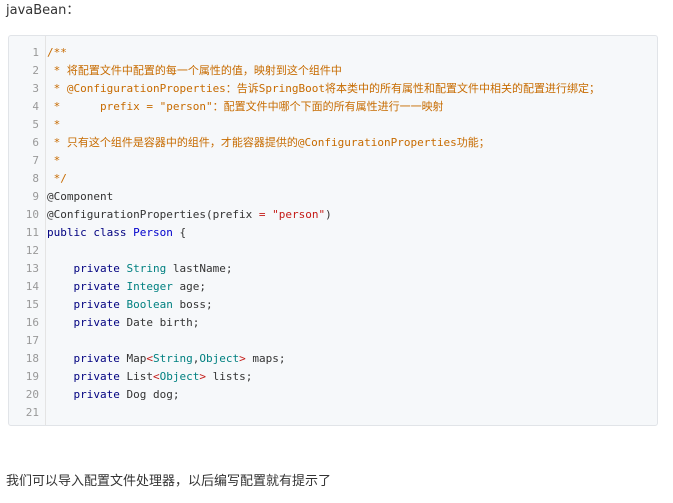 The height and width of the screenshot is (503, 673). Describe the element at coordinates (67, 232) in the screenshot. I see `code-token: public` at that location.